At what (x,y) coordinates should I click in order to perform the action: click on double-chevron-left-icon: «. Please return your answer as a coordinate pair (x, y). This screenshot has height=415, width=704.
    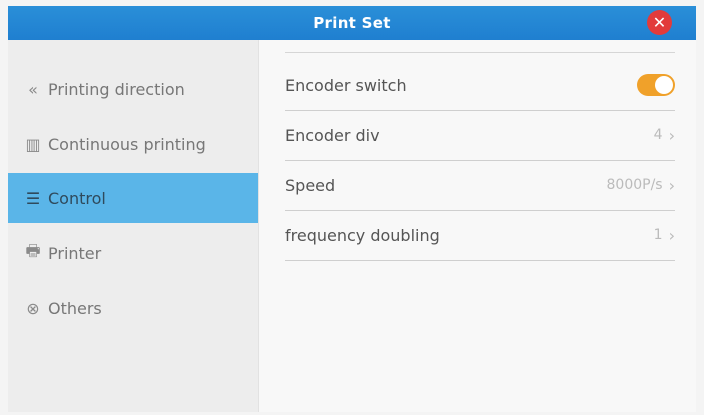
    Looking at the image, I should click on (33, 89).